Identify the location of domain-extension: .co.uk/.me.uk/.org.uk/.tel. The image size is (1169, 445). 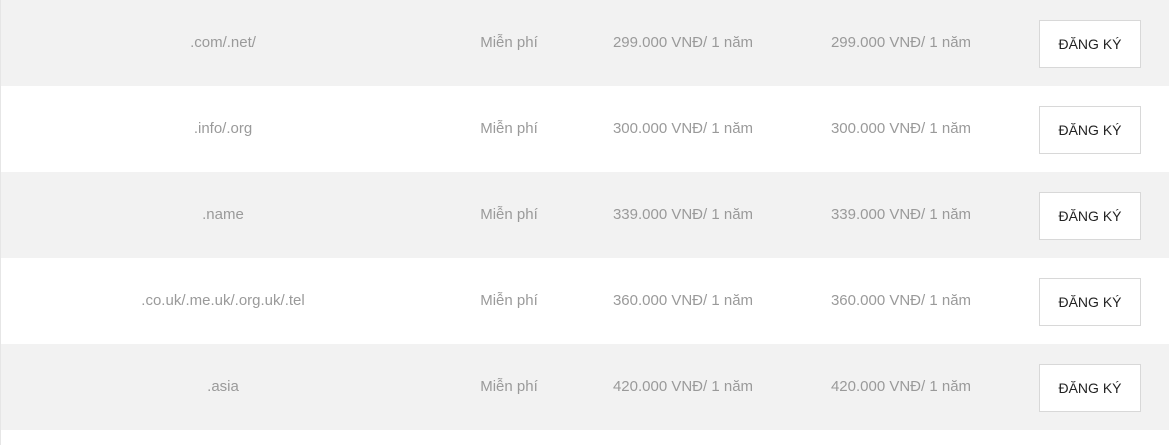
(223, 300).